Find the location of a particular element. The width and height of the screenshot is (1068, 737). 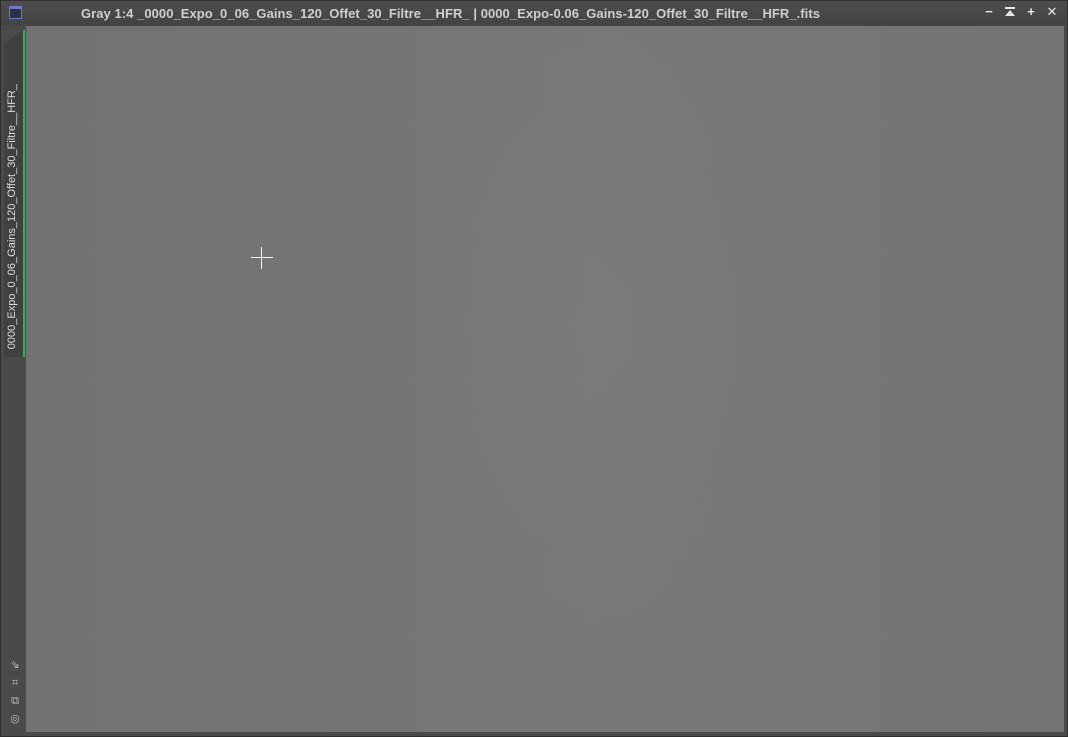

zoom-fit-icon: ⌗ is located at coordinates (15, 683).